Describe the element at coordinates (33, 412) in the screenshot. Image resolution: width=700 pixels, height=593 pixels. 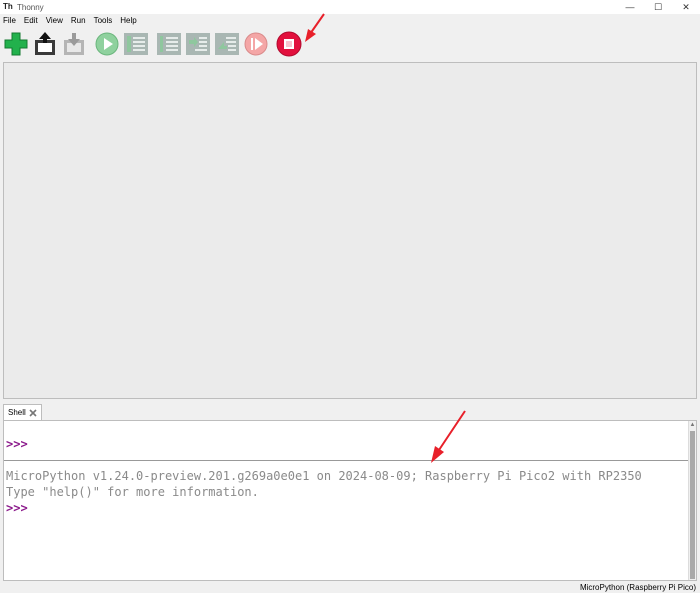
I see `close-icon` at that location.